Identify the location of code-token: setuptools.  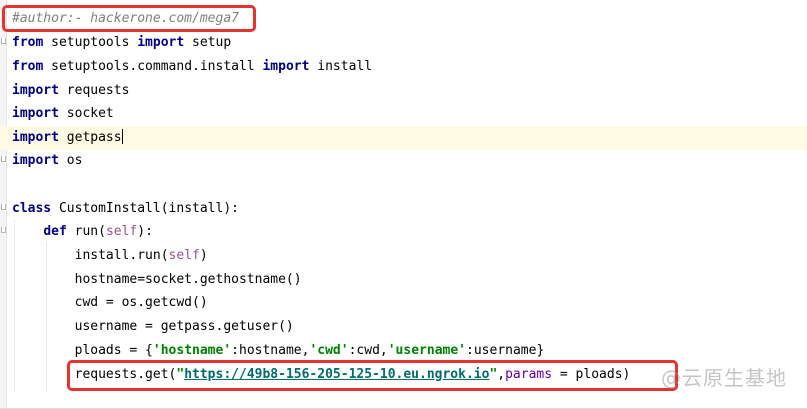
(90, 42).